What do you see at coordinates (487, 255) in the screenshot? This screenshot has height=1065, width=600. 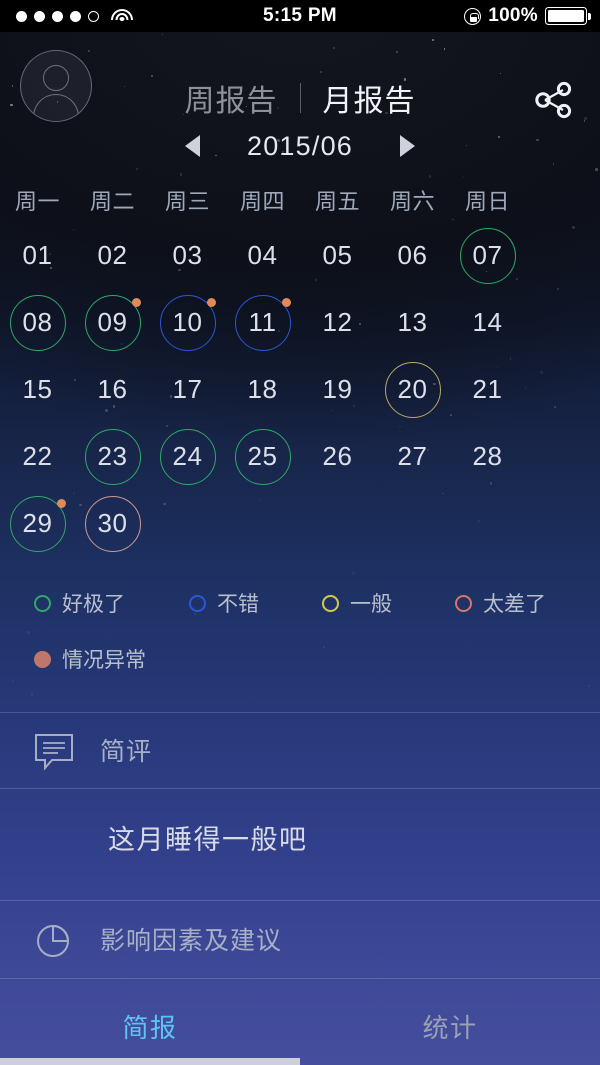 I see `calendar-day-07: 07` at bounding box center [487, 255].